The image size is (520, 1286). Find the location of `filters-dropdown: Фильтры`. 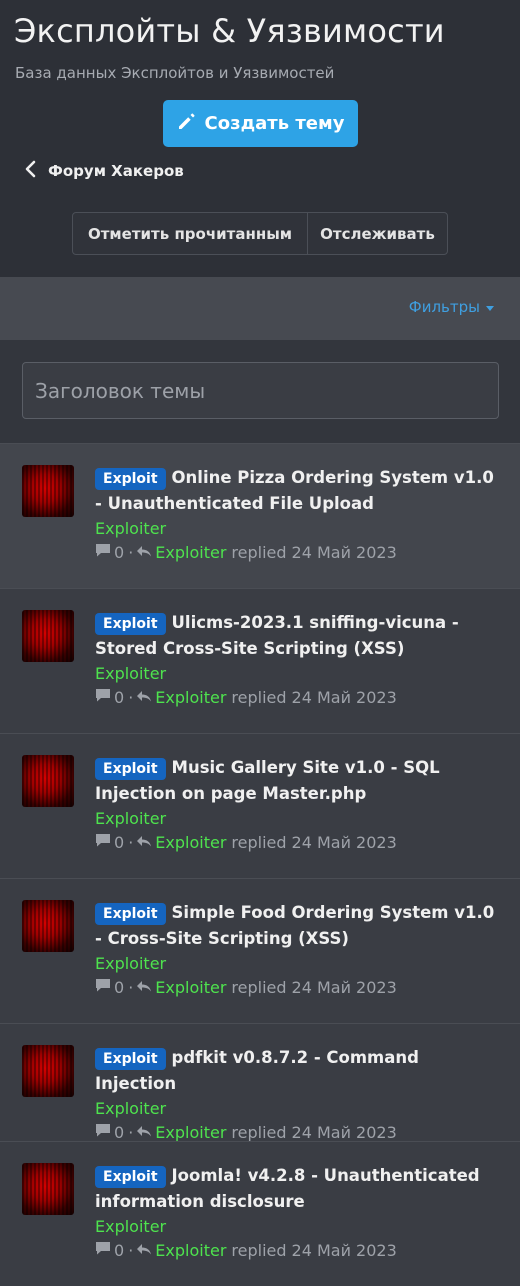

filters-dropdown: Фильтры is located at coordinates (451, 307).